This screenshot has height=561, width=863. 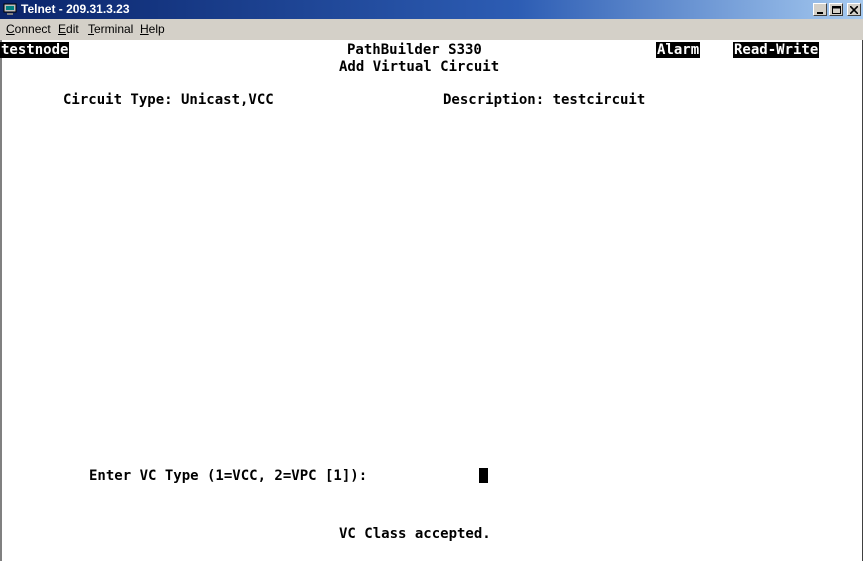 What do you see at coordinates (144, 29) in the screenshot?
I see `menu-help-mnemonic: H` at bounding box center [144, 29].